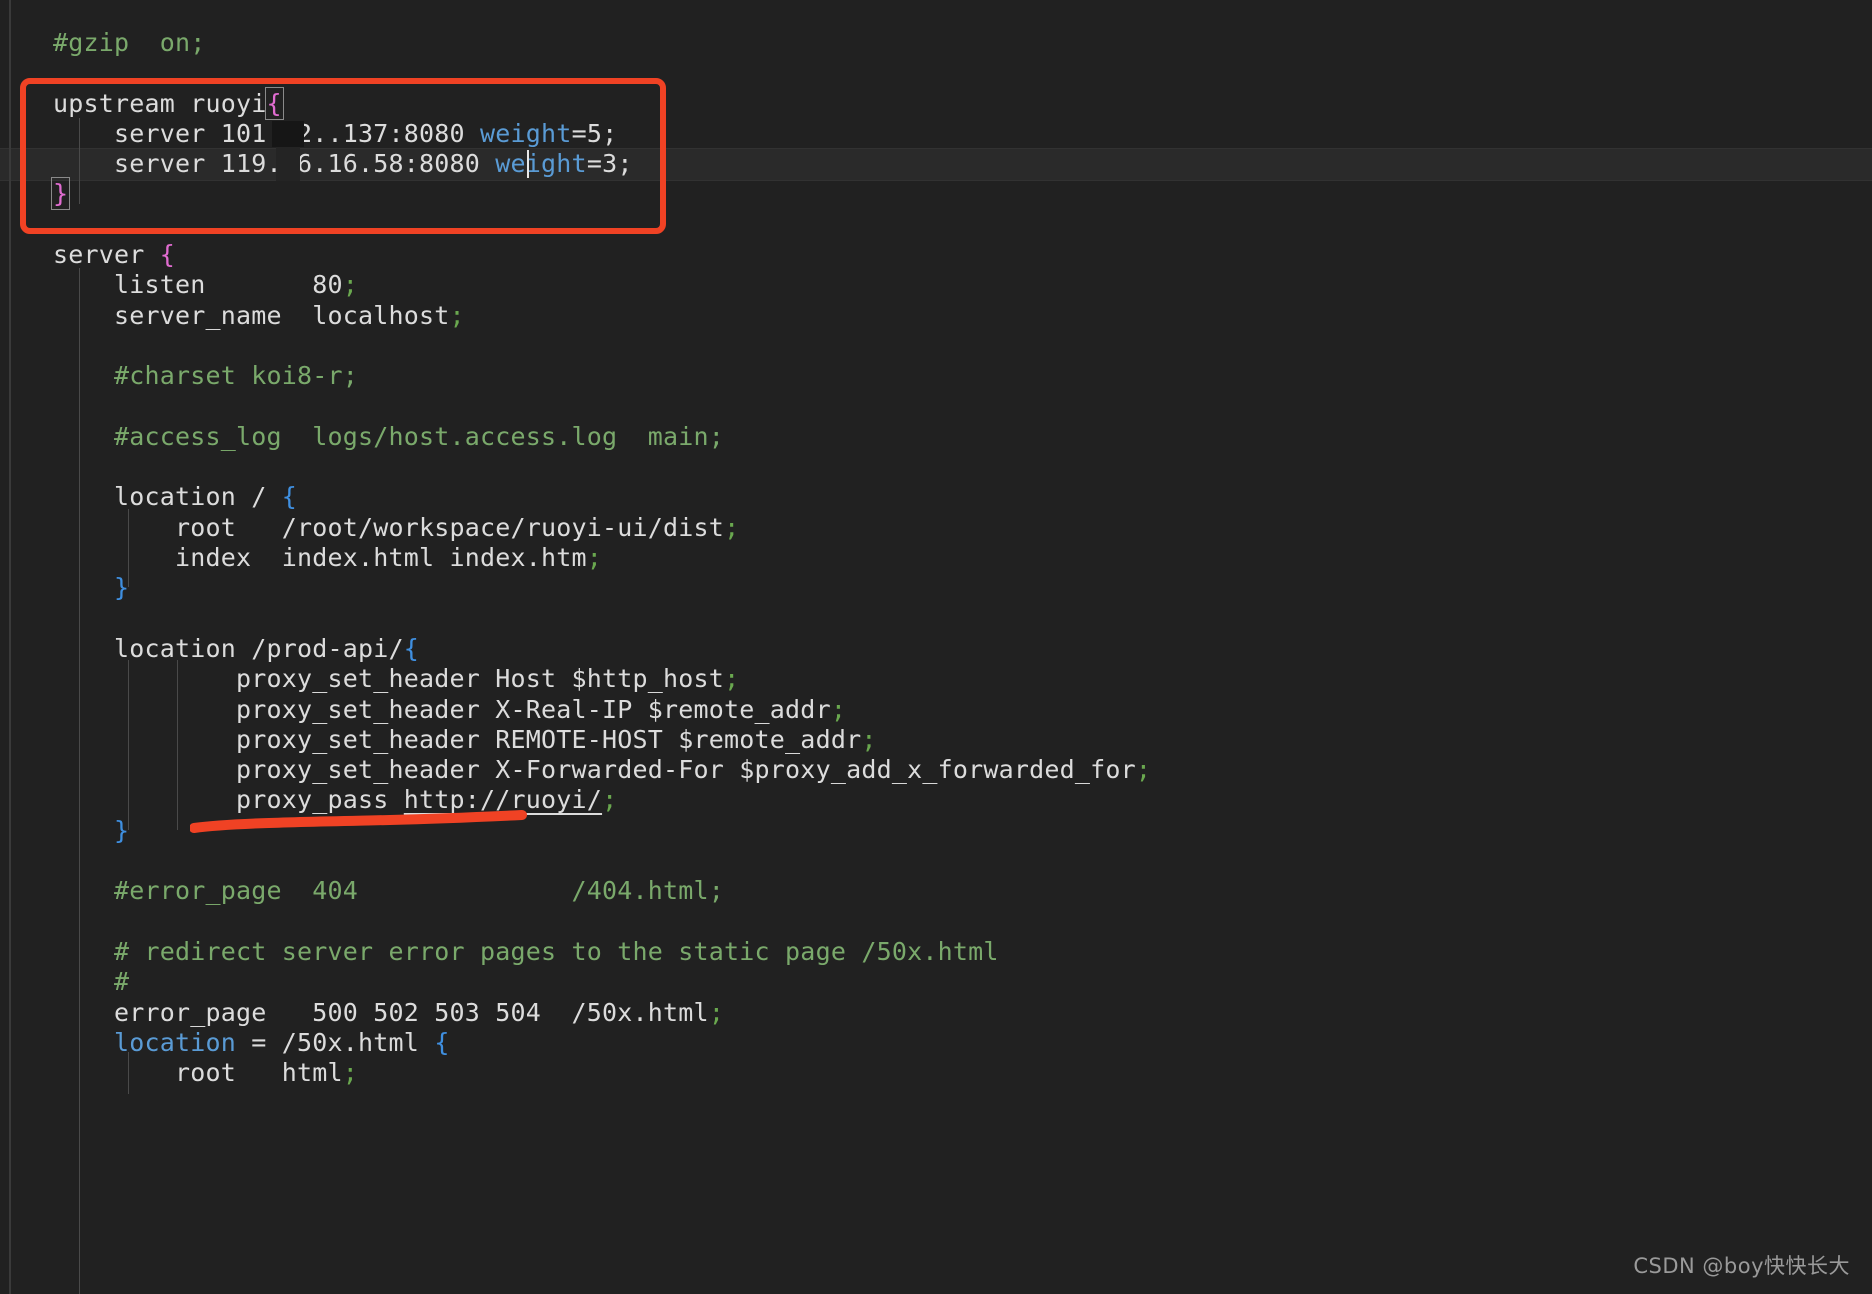 The height and width of the screenshot is (1294, 1872). I want to click on token-listen: listen 80, so click(198, 285).